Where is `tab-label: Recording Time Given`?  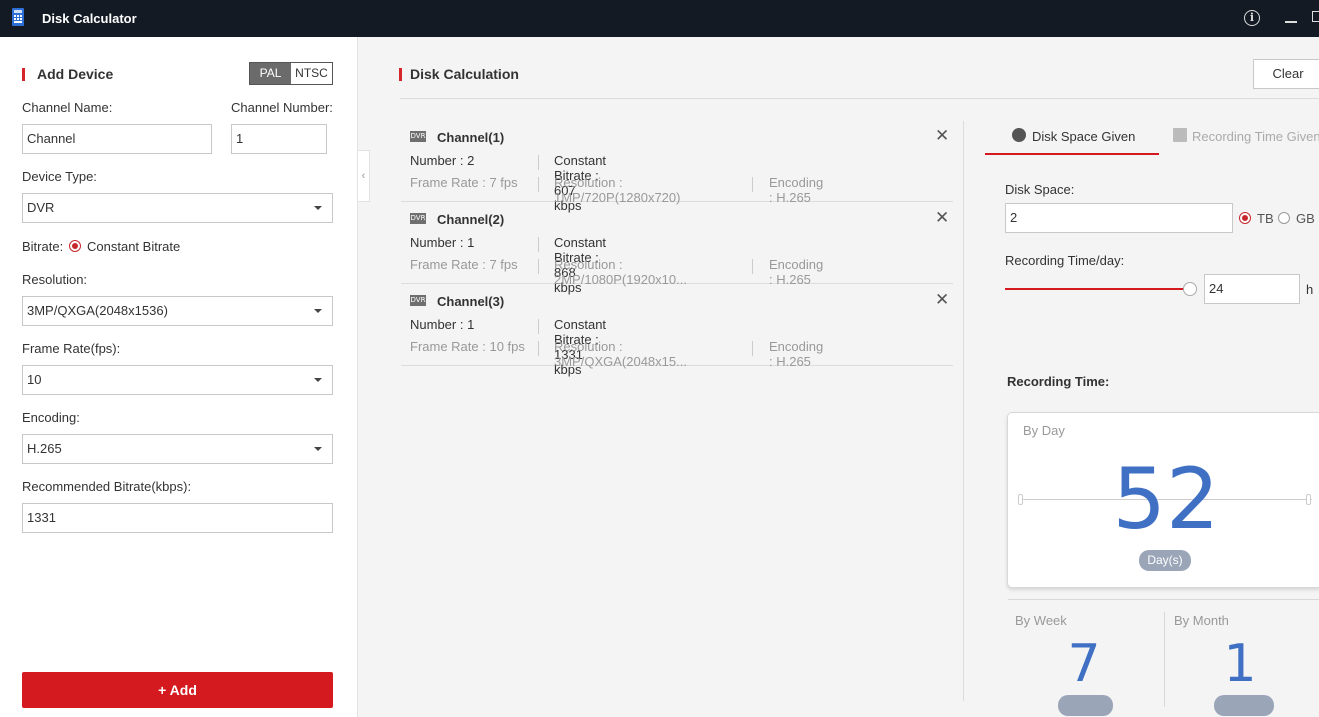 tab-label: Recording Time Given is located at coordinates (1255, 136).